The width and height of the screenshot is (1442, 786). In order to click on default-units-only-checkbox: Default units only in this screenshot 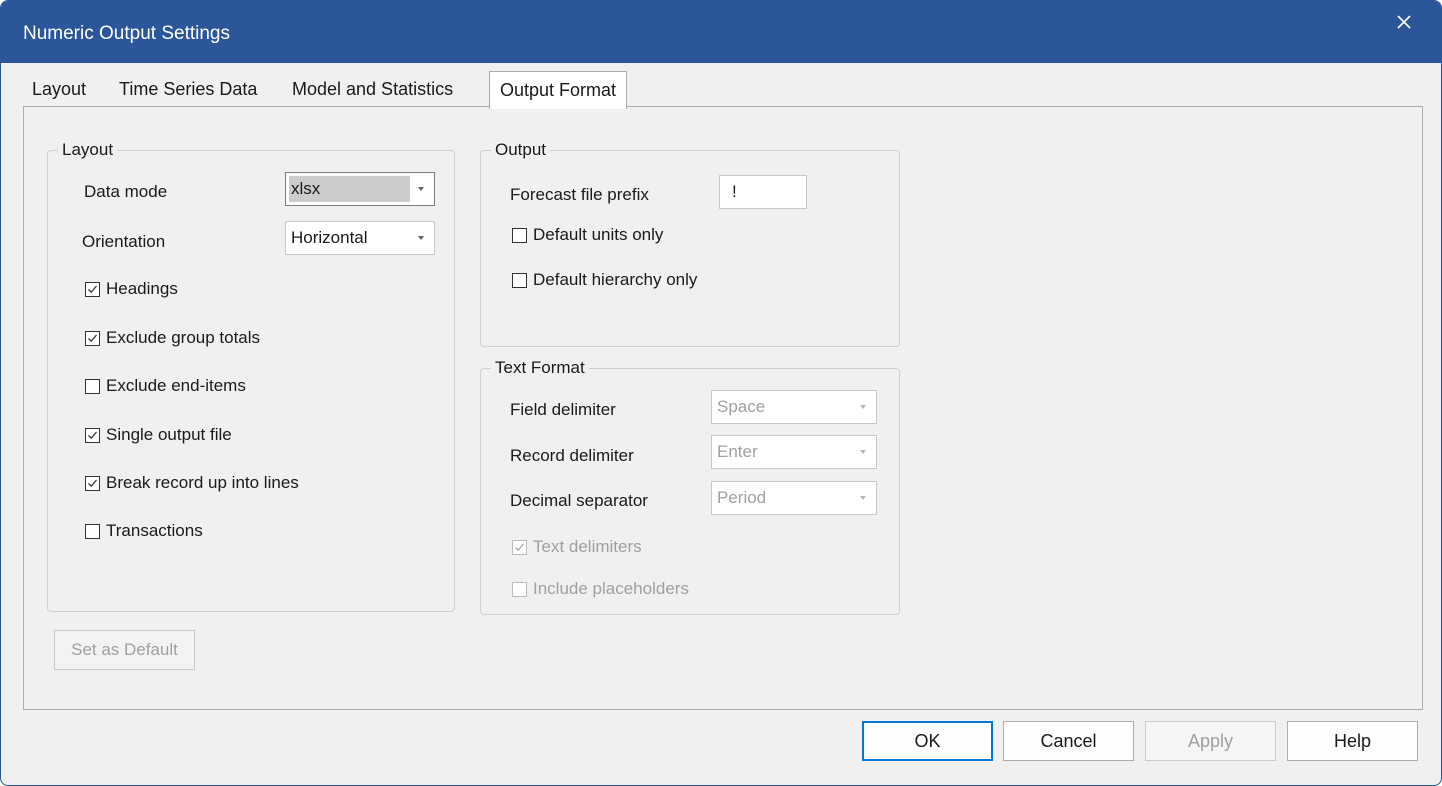, I will do `click(587, 235)`.